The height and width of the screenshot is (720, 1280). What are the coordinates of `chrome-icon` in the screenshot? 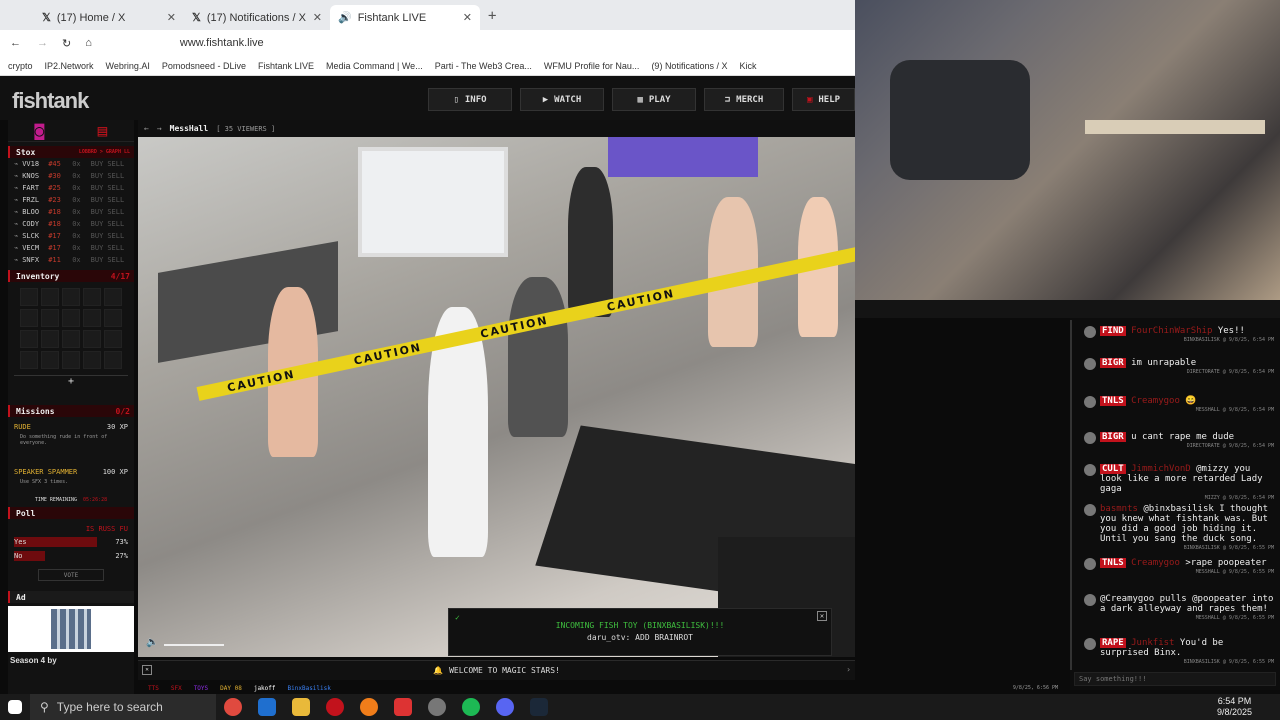 It's located at (233, 707).